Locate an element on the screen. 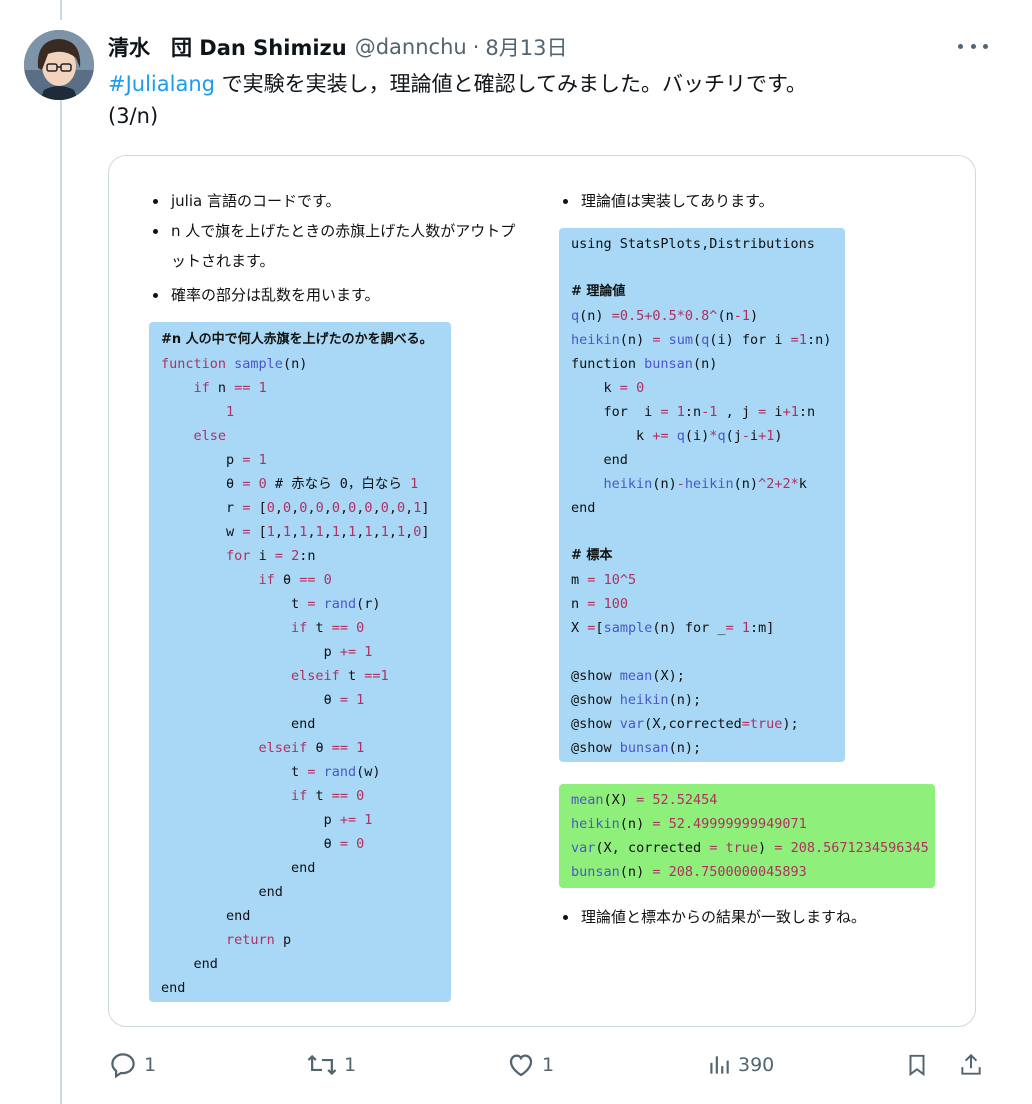  views-count: 390 is located at coordinates (756, 1065).